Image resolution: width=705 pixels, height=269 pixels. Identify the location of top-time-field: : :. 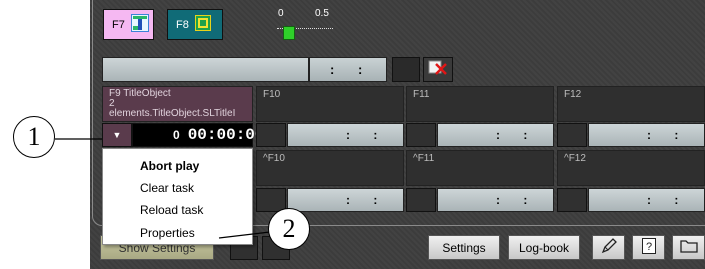
(348, 69).